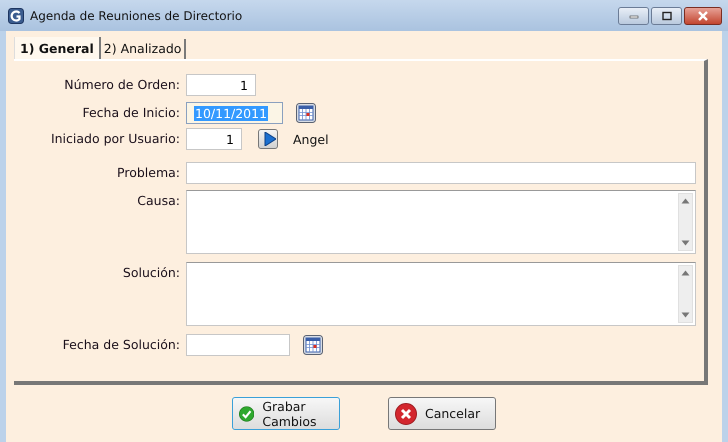 Image resolution: width=728 pixels, height=442 pixels. I want to click on maximize-button, so click(666, 15).